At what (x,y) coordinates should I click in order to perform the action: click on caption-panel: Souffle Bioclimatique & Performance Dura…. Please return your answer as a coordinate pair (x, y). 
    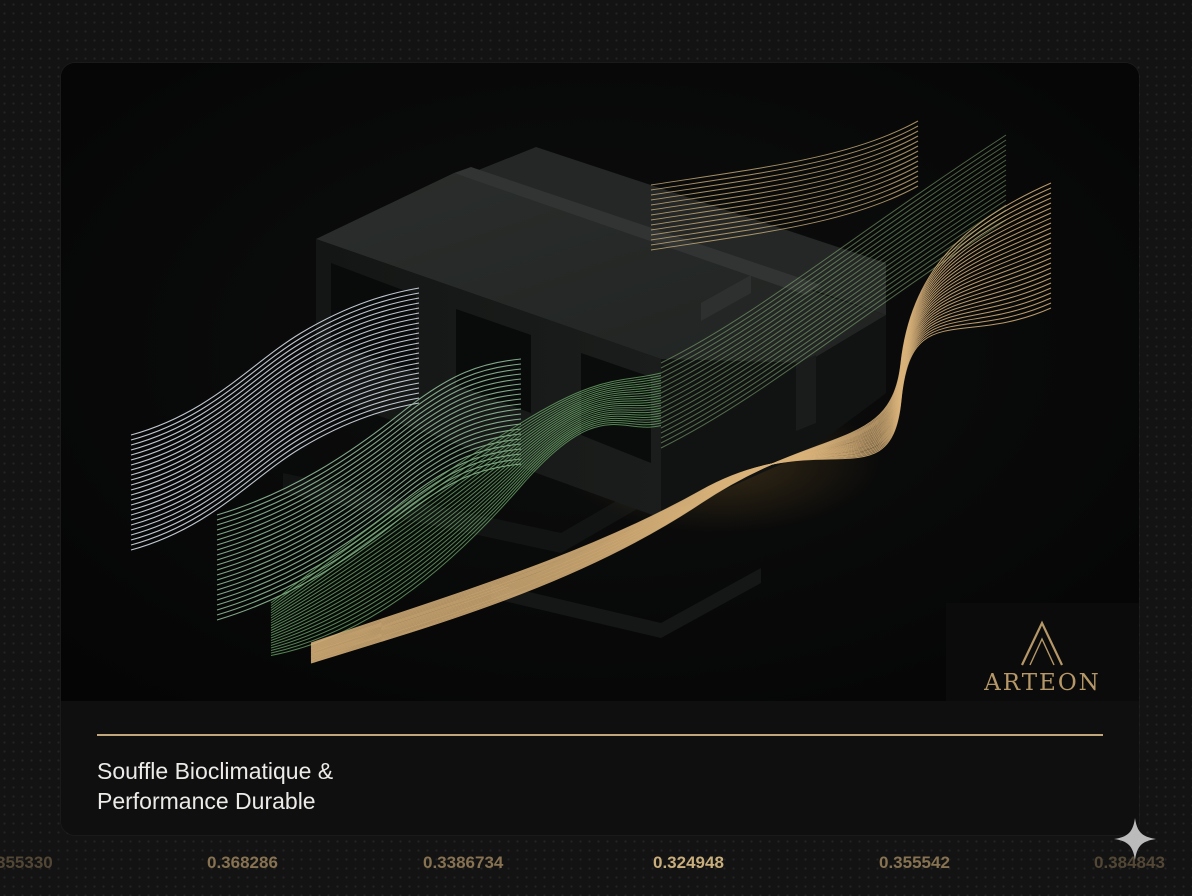
    Looking at the image, I should click on (600, 768).